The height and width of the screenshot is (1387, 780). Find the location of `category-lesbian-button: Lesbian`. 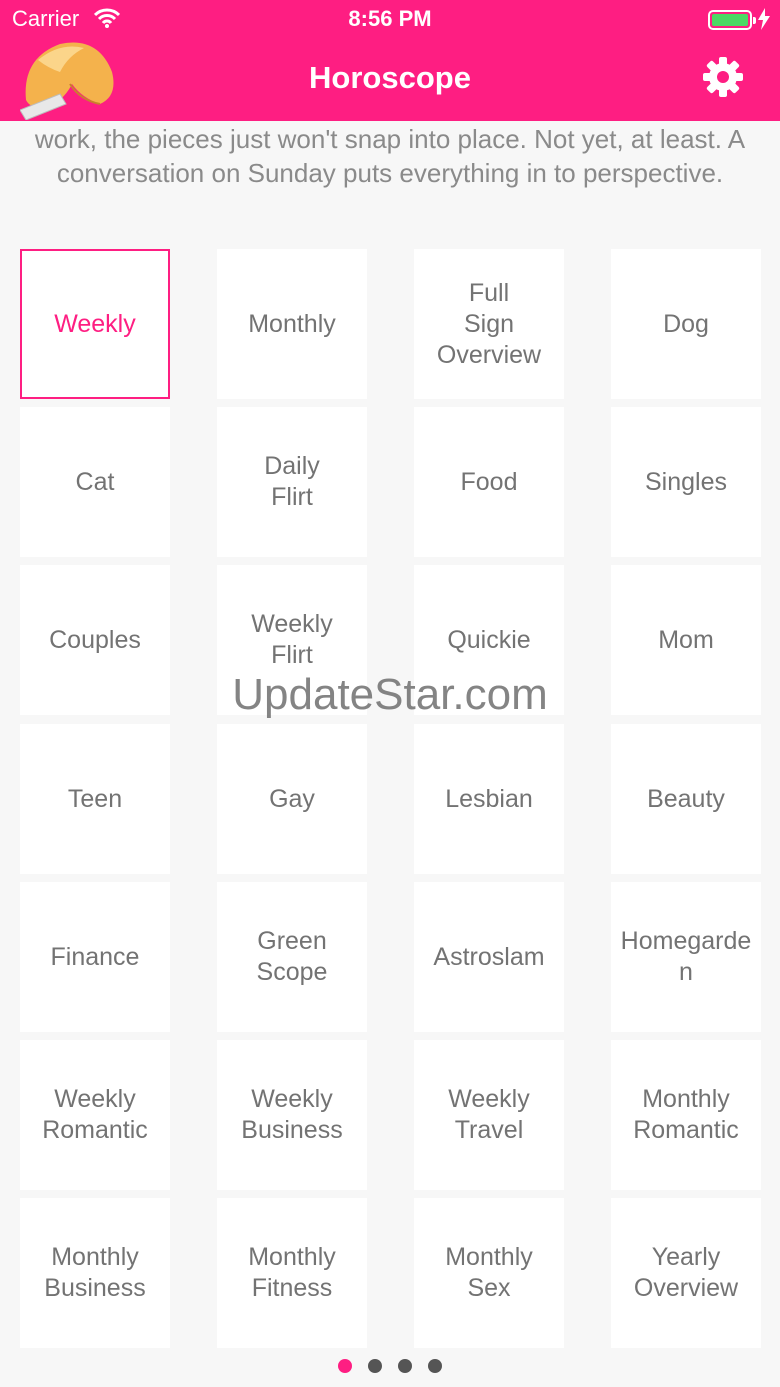

category-lesbian-button: Lesbian is located at coordinates (489, 799).